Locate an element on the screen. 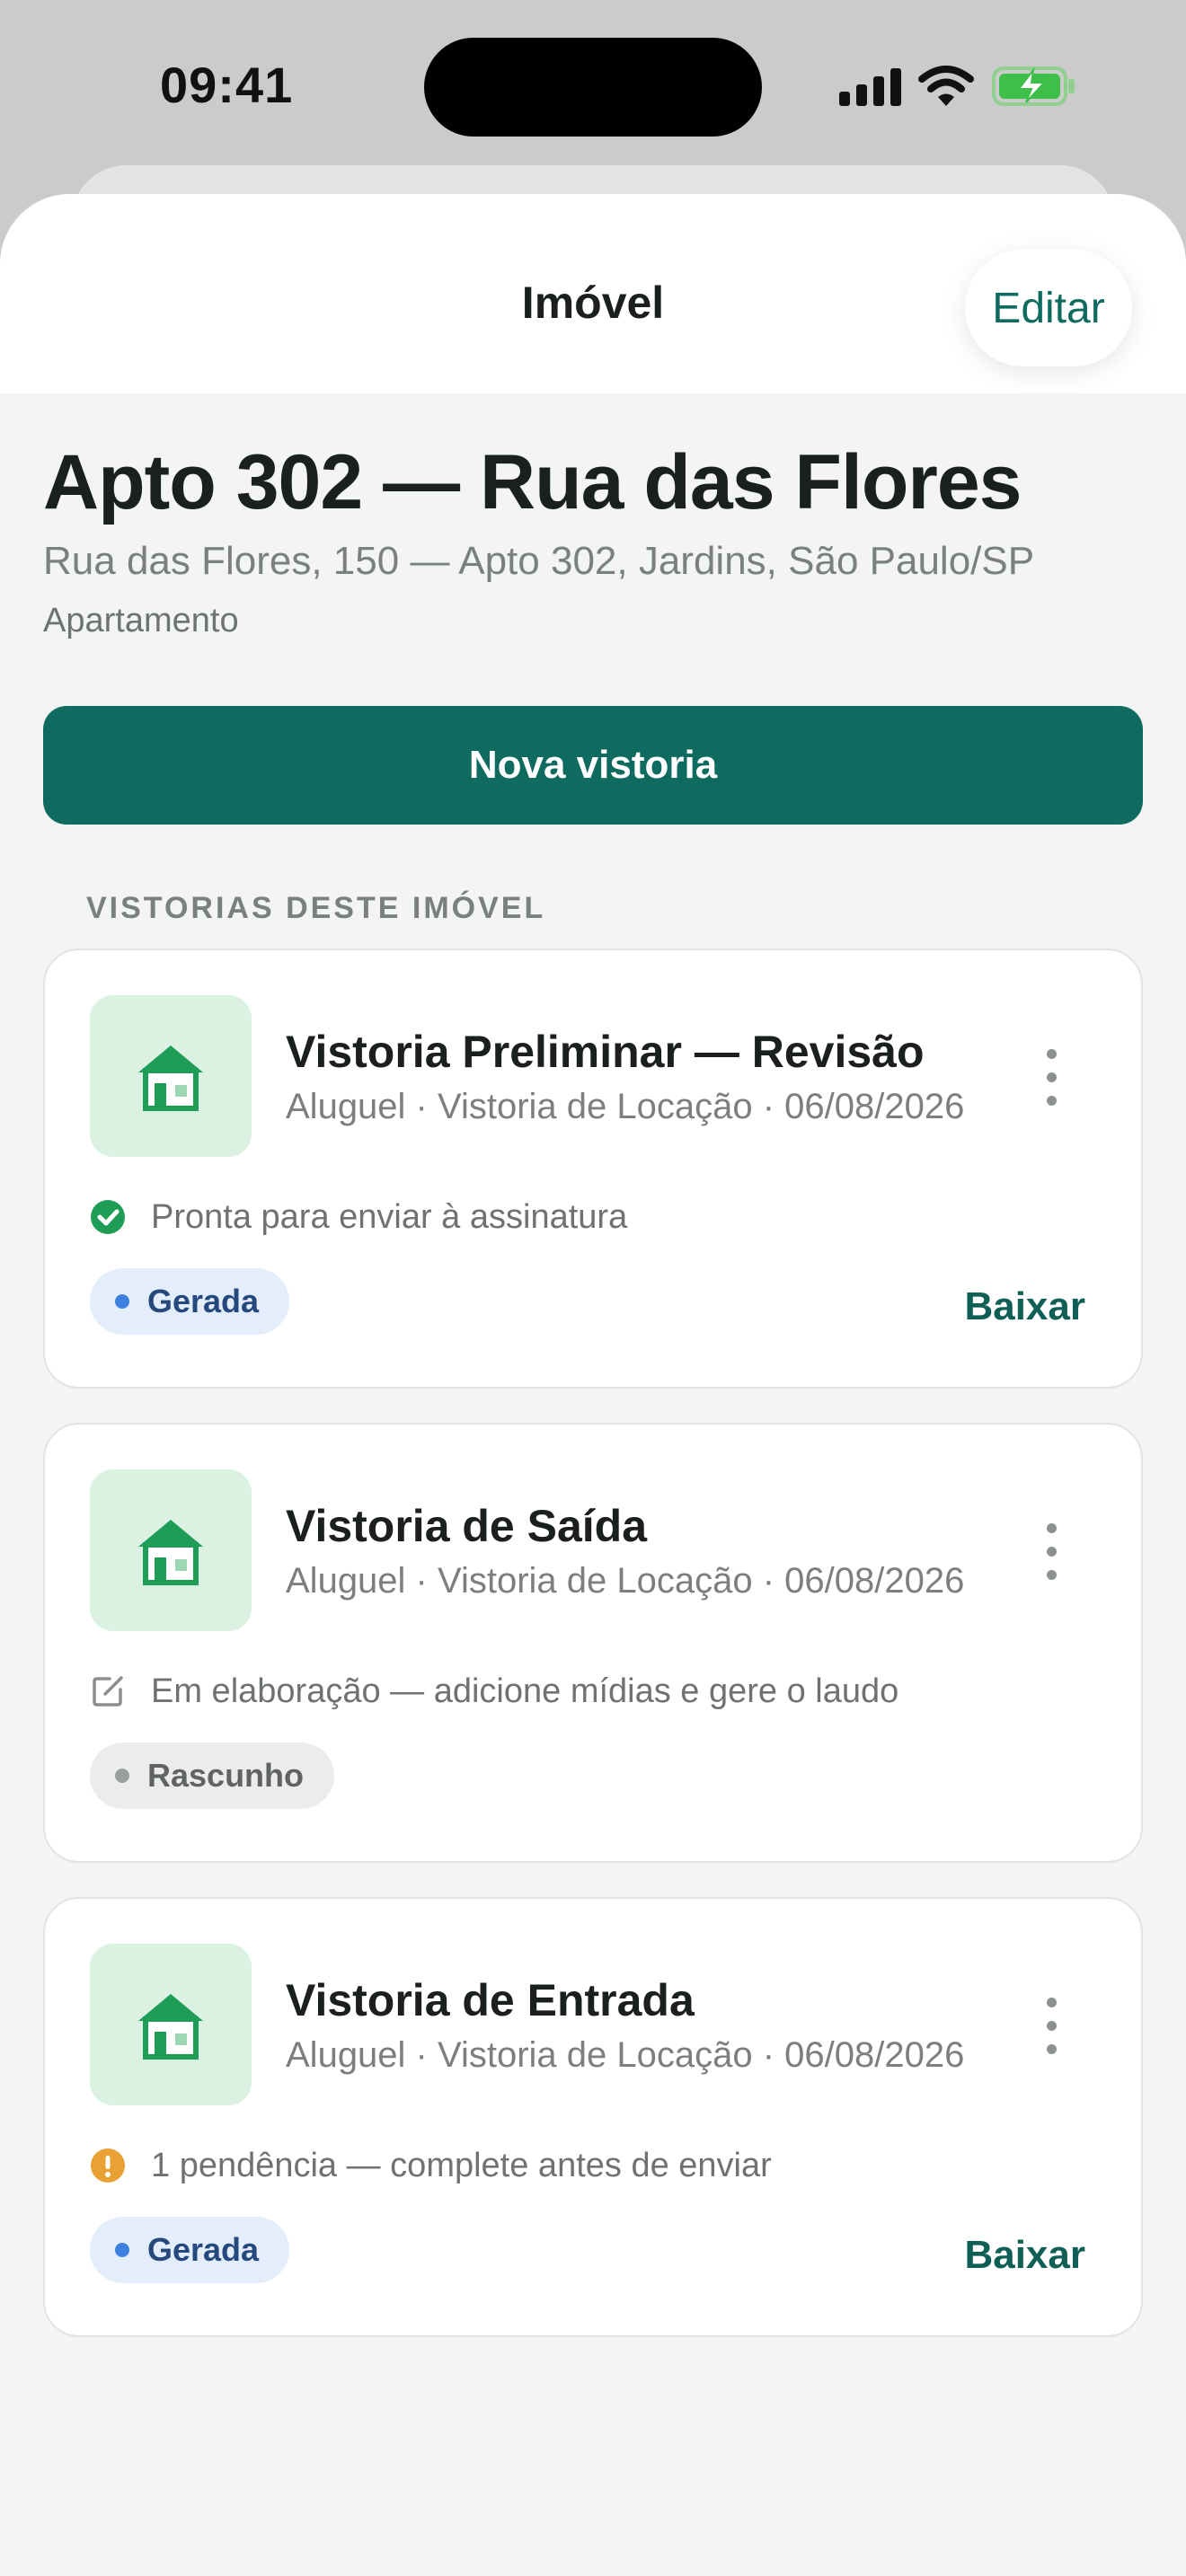  property-type: Apartamento is located at coordinates (141, 621).